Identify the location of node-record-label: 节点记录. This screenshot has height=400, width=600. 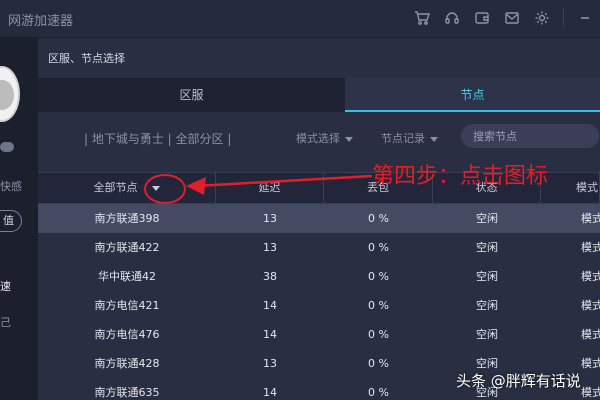
(403, 138).